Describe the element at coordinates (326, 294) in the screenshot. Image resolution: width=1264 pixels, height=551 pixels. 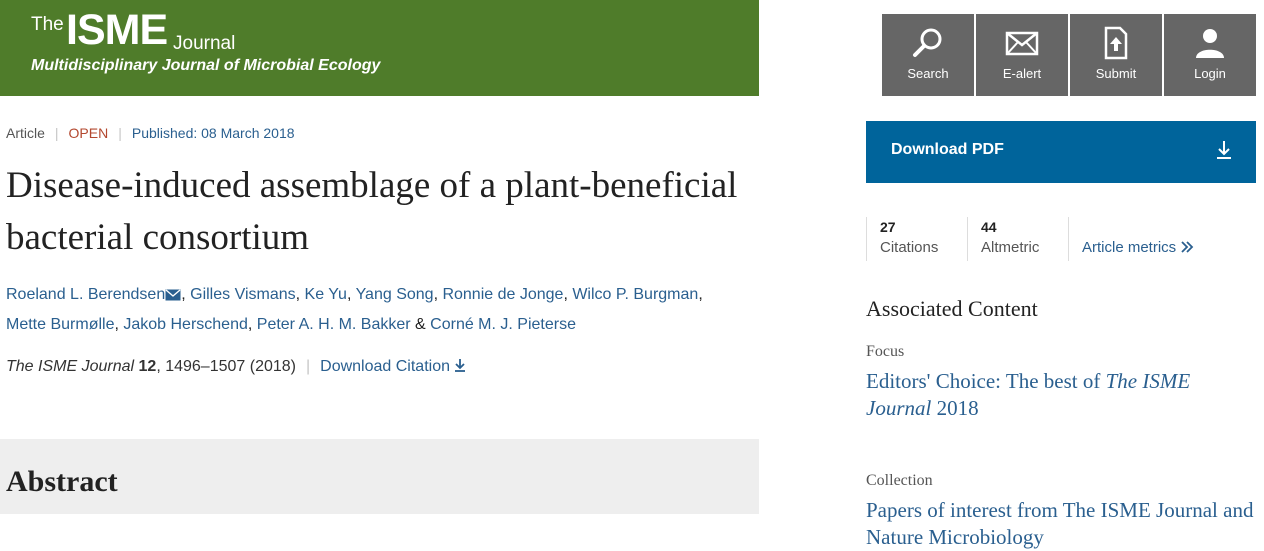
I see `author-link: Ke Yu` at that location.